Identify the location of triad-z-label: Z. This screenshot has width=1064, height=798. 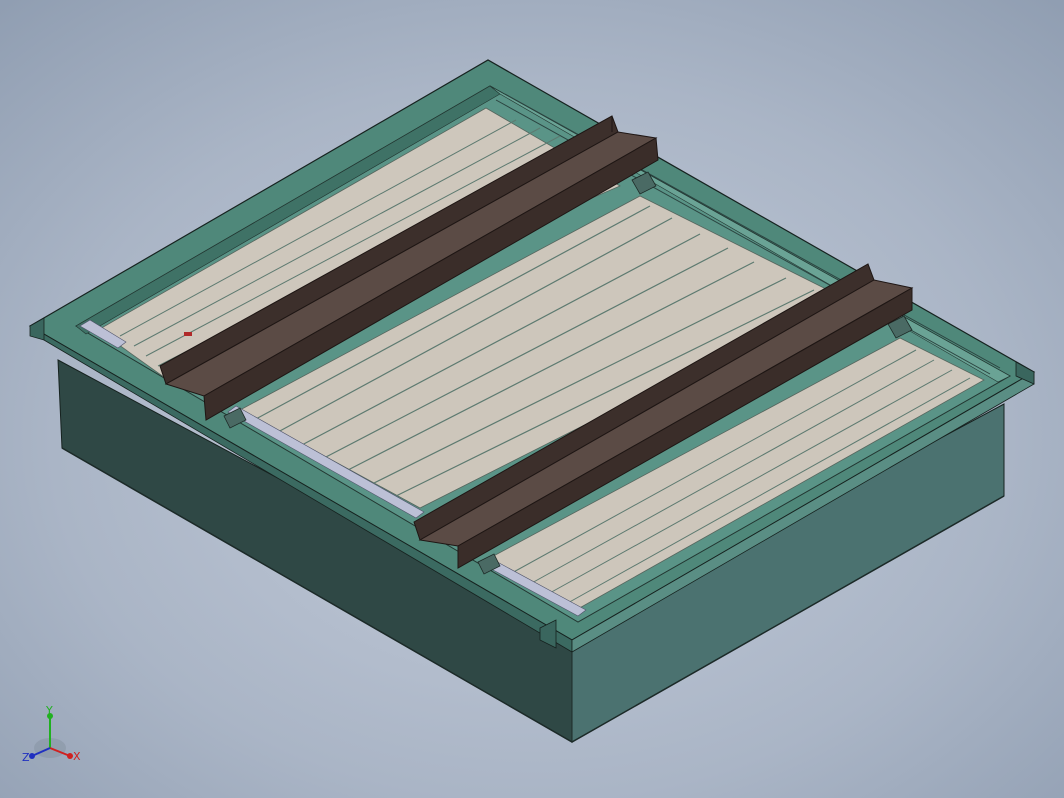
(26, 757).